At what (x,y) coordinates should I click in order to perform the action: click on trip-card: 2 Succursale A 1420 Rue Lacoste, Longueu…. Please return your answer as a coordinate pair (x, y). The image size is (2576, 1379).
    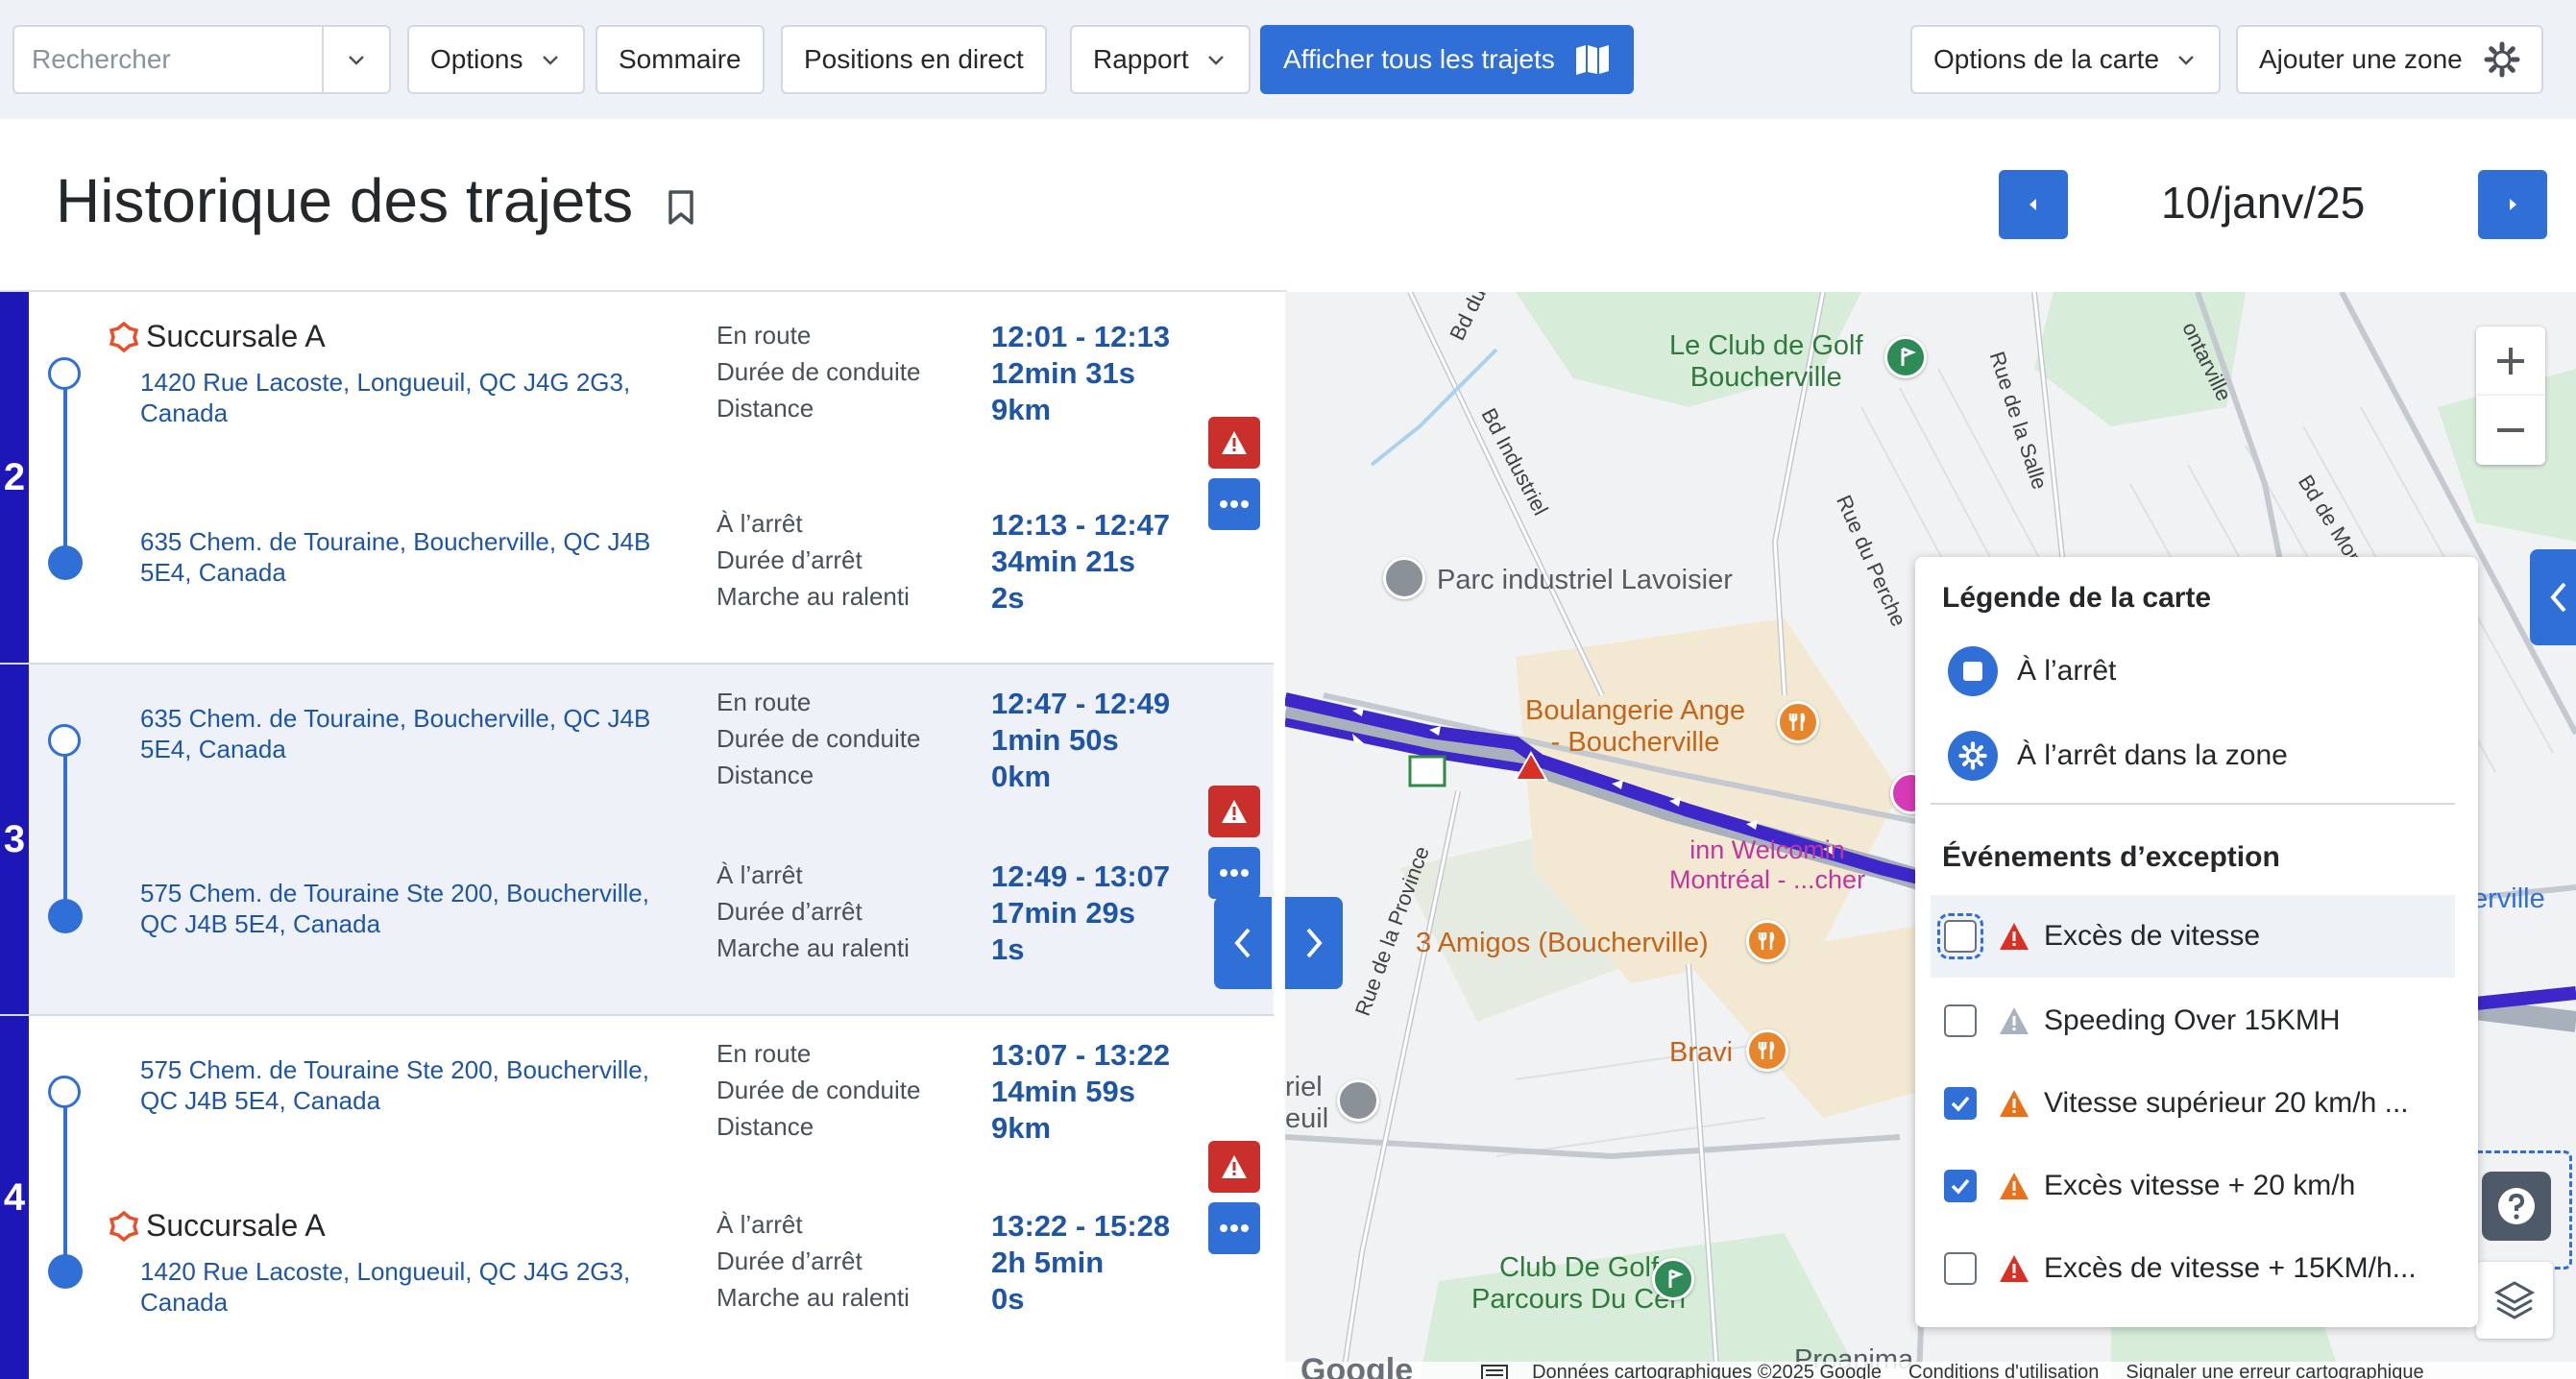
    Looking at the image, I should click on (637, 479).